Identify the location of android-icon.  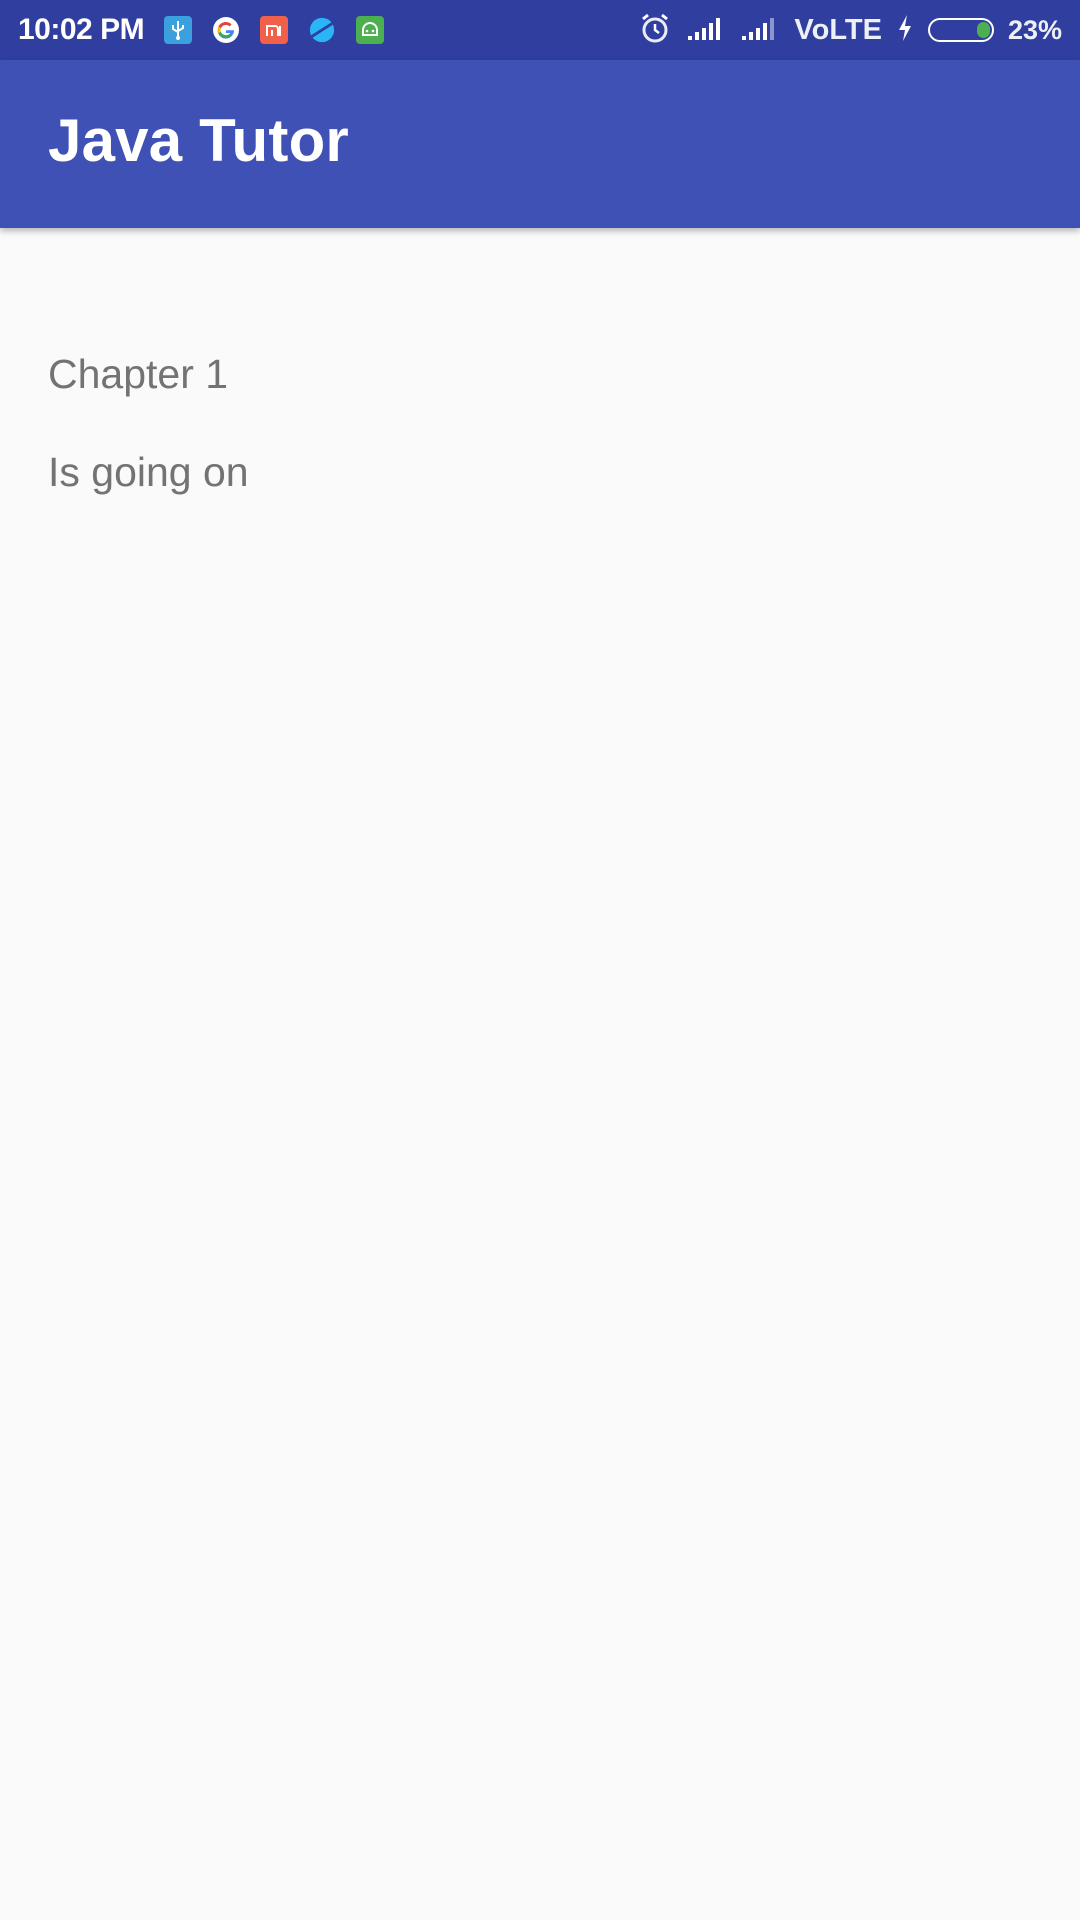
(370, 30).